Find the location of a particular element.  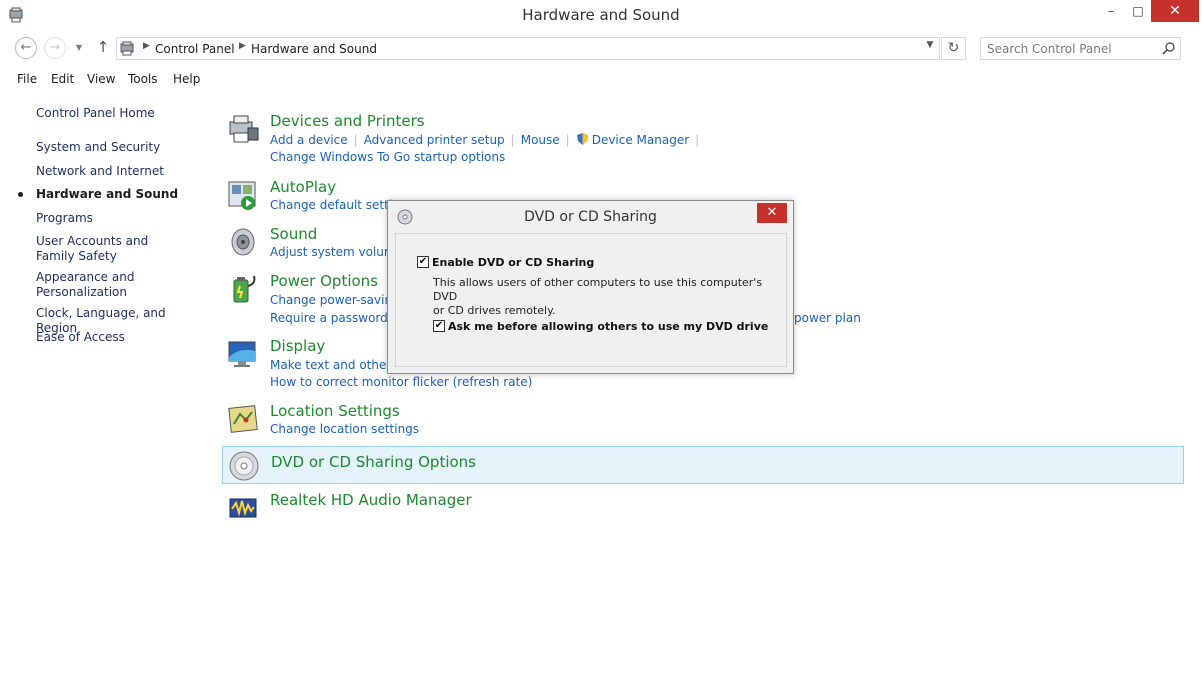

power-links: Change power-saving is located at coordinates (335, 300).